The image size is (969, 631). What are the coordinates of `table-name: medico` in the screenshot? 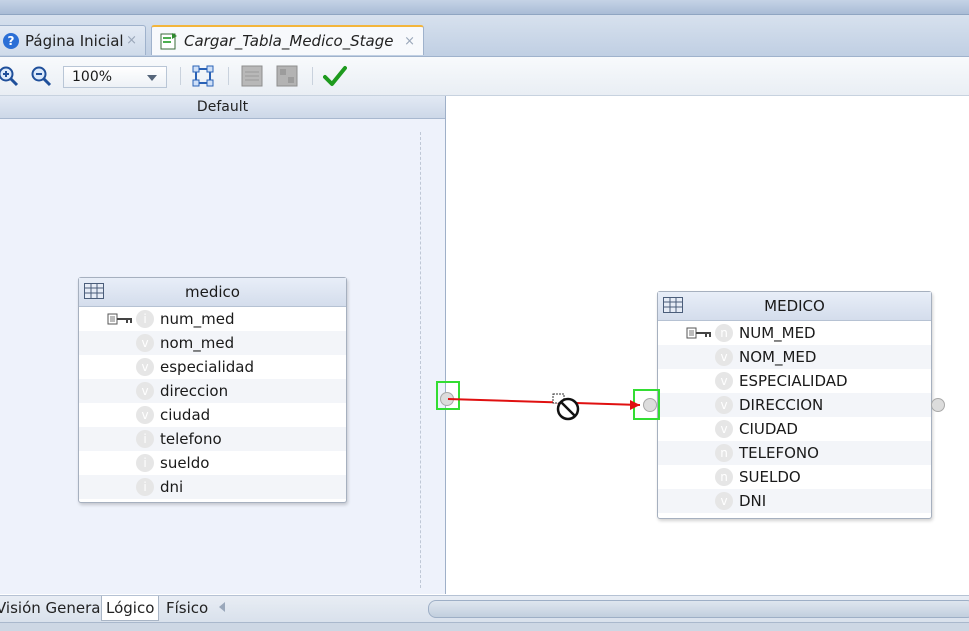 It's located at (212, 292).